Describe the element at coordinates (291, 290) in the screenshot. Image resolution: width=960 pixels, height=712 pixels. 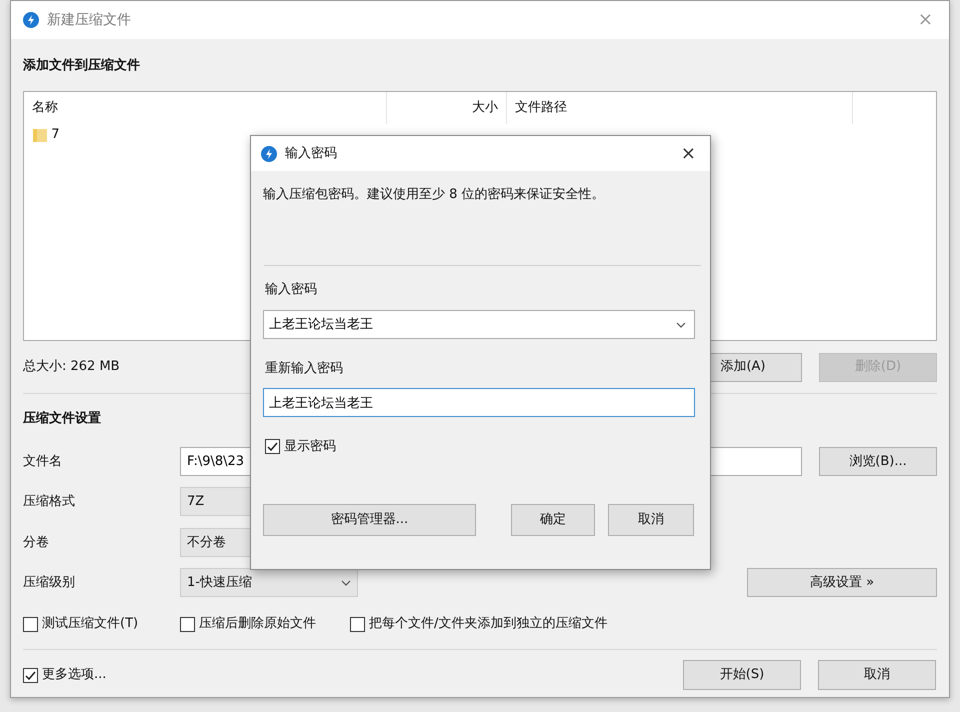
I see `field-label: 输入密码` at that location.